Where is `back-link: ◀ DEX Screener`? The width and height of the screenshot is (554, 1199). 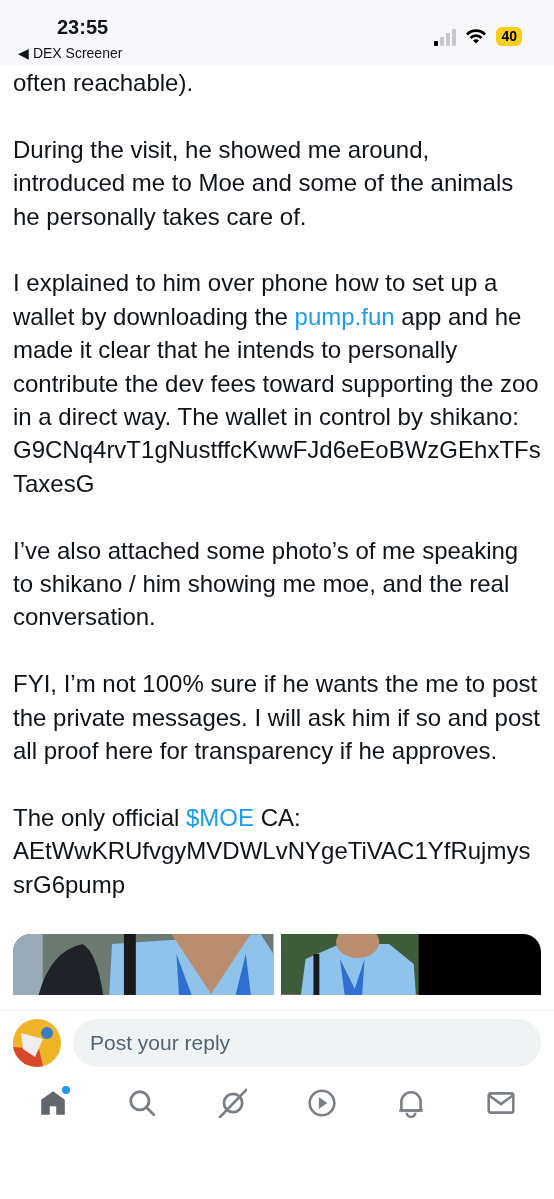
back-link: ◀ DEX Screener is located at coordinates (70, 53).